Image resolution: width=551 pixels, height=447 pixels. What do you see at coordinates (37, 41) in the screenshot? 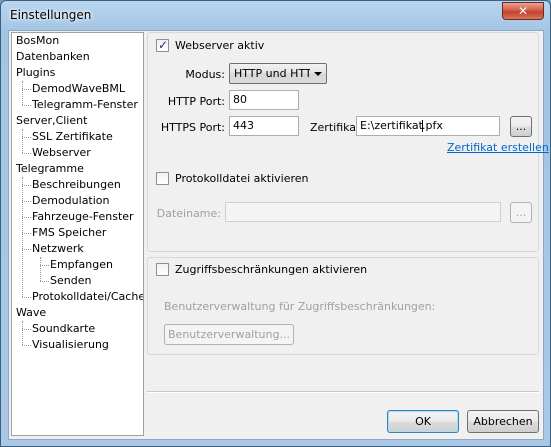
I see `tree-item: BosMon` at bounding box center [37, 41].